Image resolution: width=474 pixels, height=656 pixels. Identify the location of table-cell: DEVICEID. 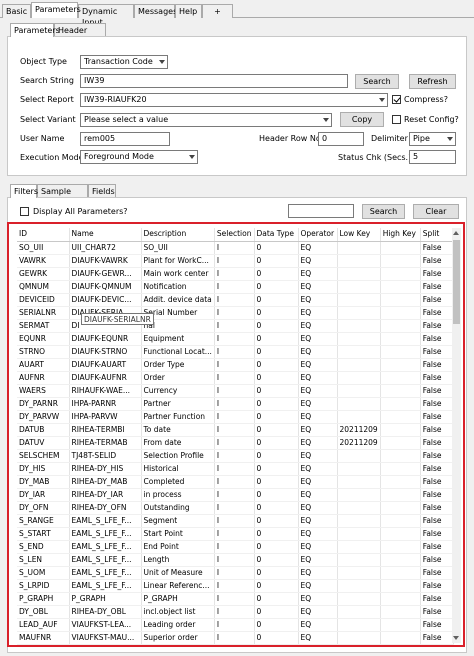
(43, 300).